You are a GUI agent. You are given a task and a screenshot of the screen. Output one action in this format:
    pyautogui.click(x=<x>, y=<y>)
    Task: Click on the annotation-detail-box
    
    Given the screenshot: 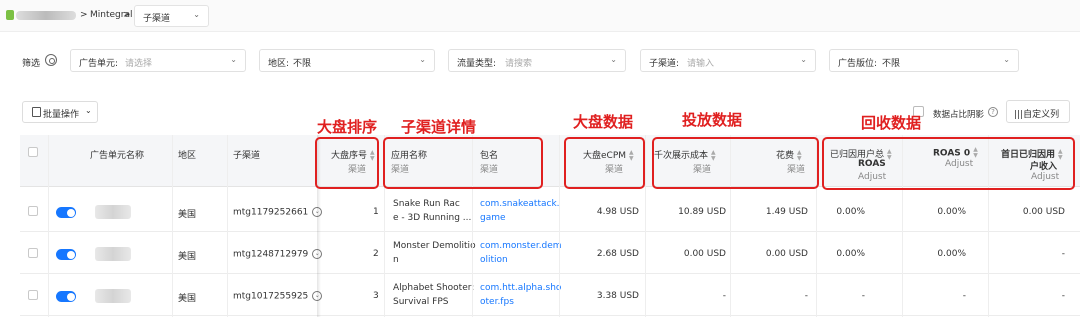 What is the action you would take?
    pyautogui.click(x=463, y=163)
    